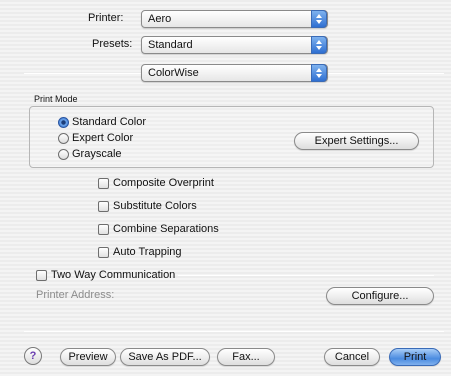  Describe the element at coordinates (103, 183) in the screenshot. I see `composite-overprint-checkbox` at that location.